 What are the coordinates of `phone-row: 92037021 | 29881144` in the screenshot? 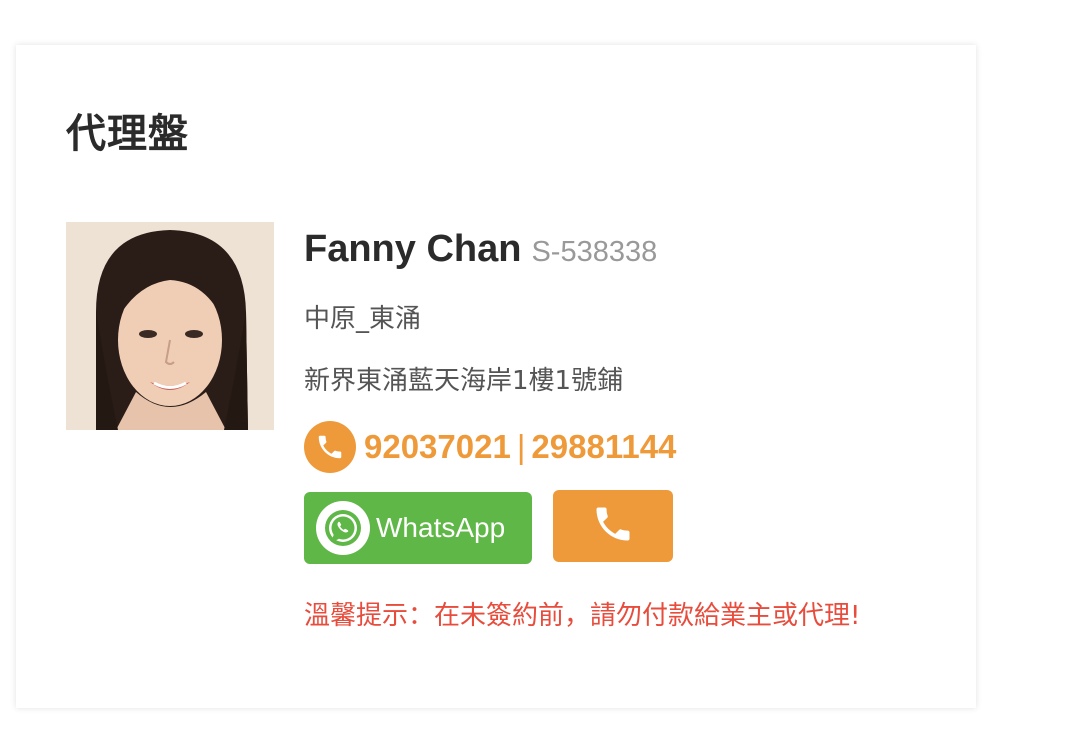 It's located at (490, 447).